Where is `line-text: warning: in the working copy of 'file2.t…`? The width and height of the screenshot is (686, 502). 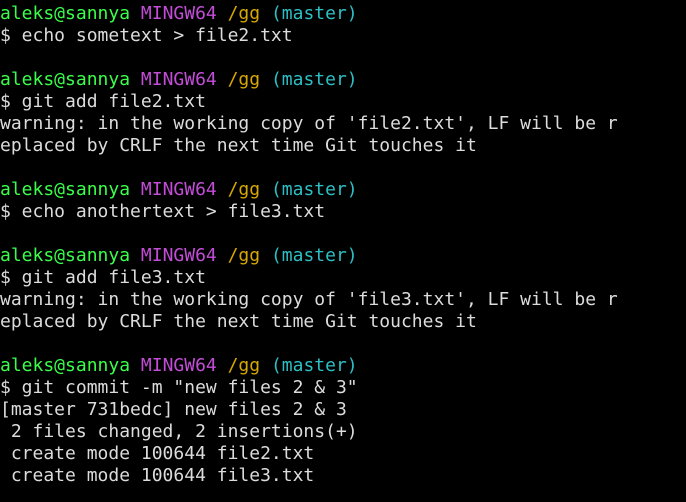 line-text: warning: in the working copy of 'file2.t… is located at coordinates (309, 123).